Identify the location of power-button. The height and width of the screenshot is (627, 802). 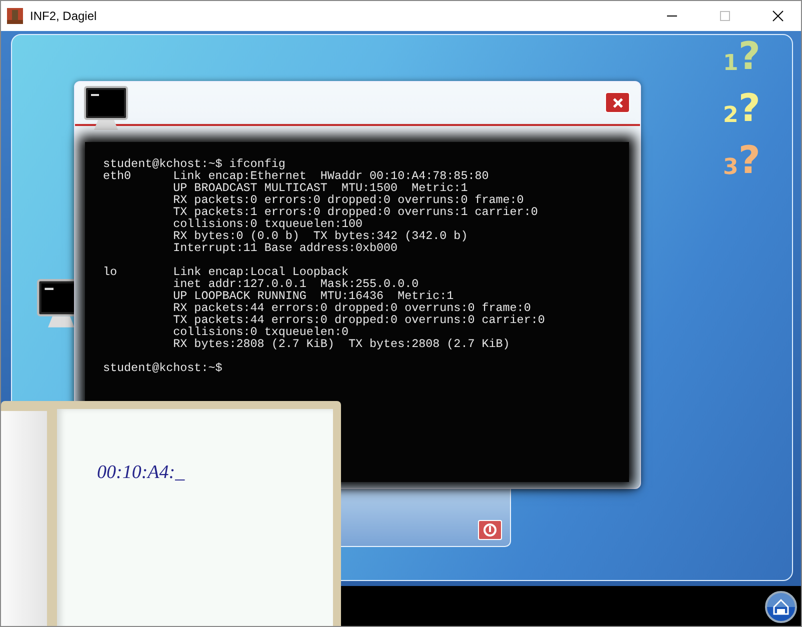
(490, 530).